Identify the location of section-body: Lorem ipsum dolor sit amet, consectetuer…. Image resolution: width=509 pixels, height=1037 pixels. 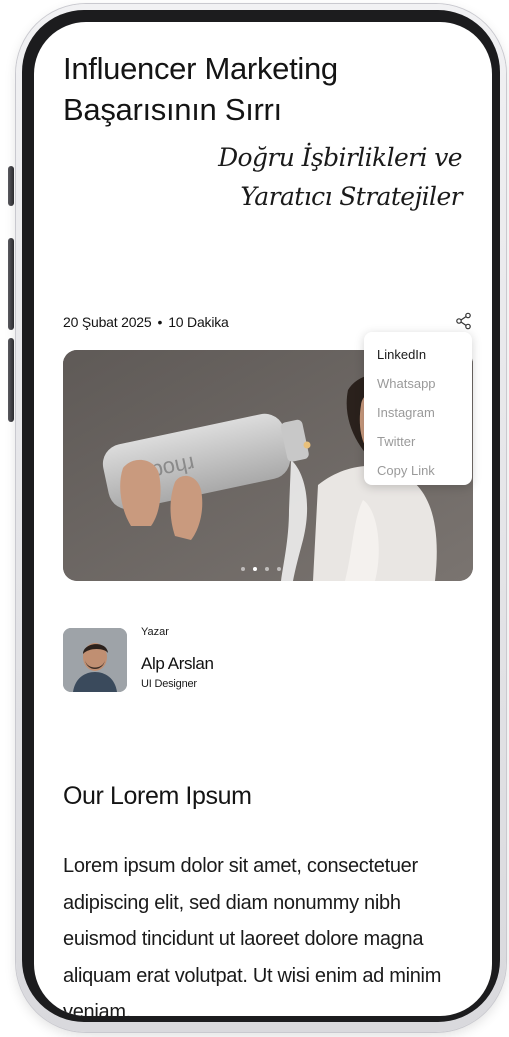
(252, 935).